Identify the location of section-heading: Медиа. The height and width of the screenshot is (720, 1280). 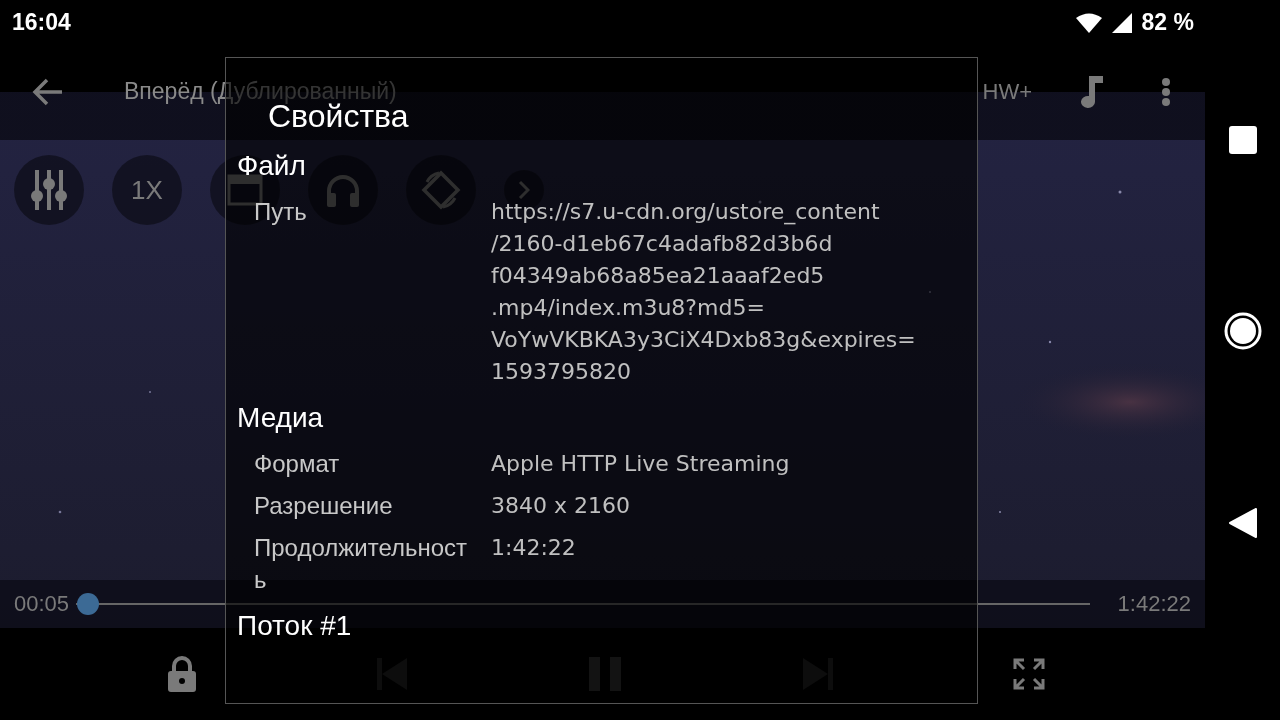
(280, 418).